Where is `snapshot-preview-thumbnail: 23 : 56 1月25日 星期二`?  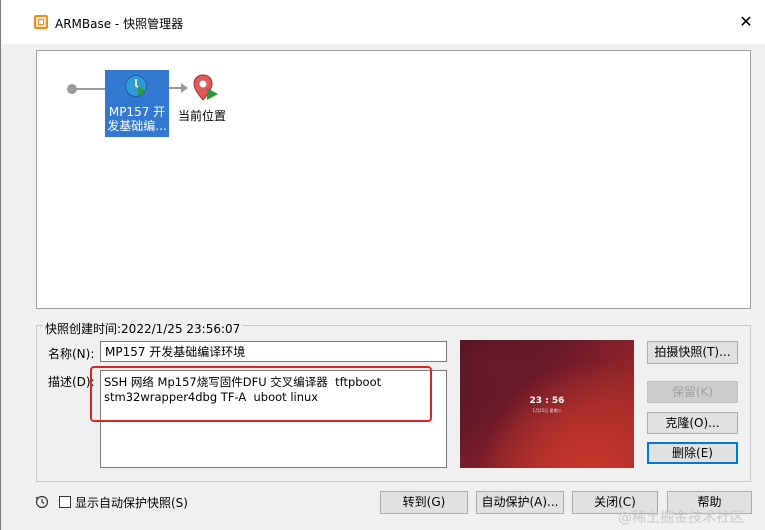 snapshot-preview-thumbnail: 23 : 56 1月25日 星期二 is located at coordinates (547, 404).